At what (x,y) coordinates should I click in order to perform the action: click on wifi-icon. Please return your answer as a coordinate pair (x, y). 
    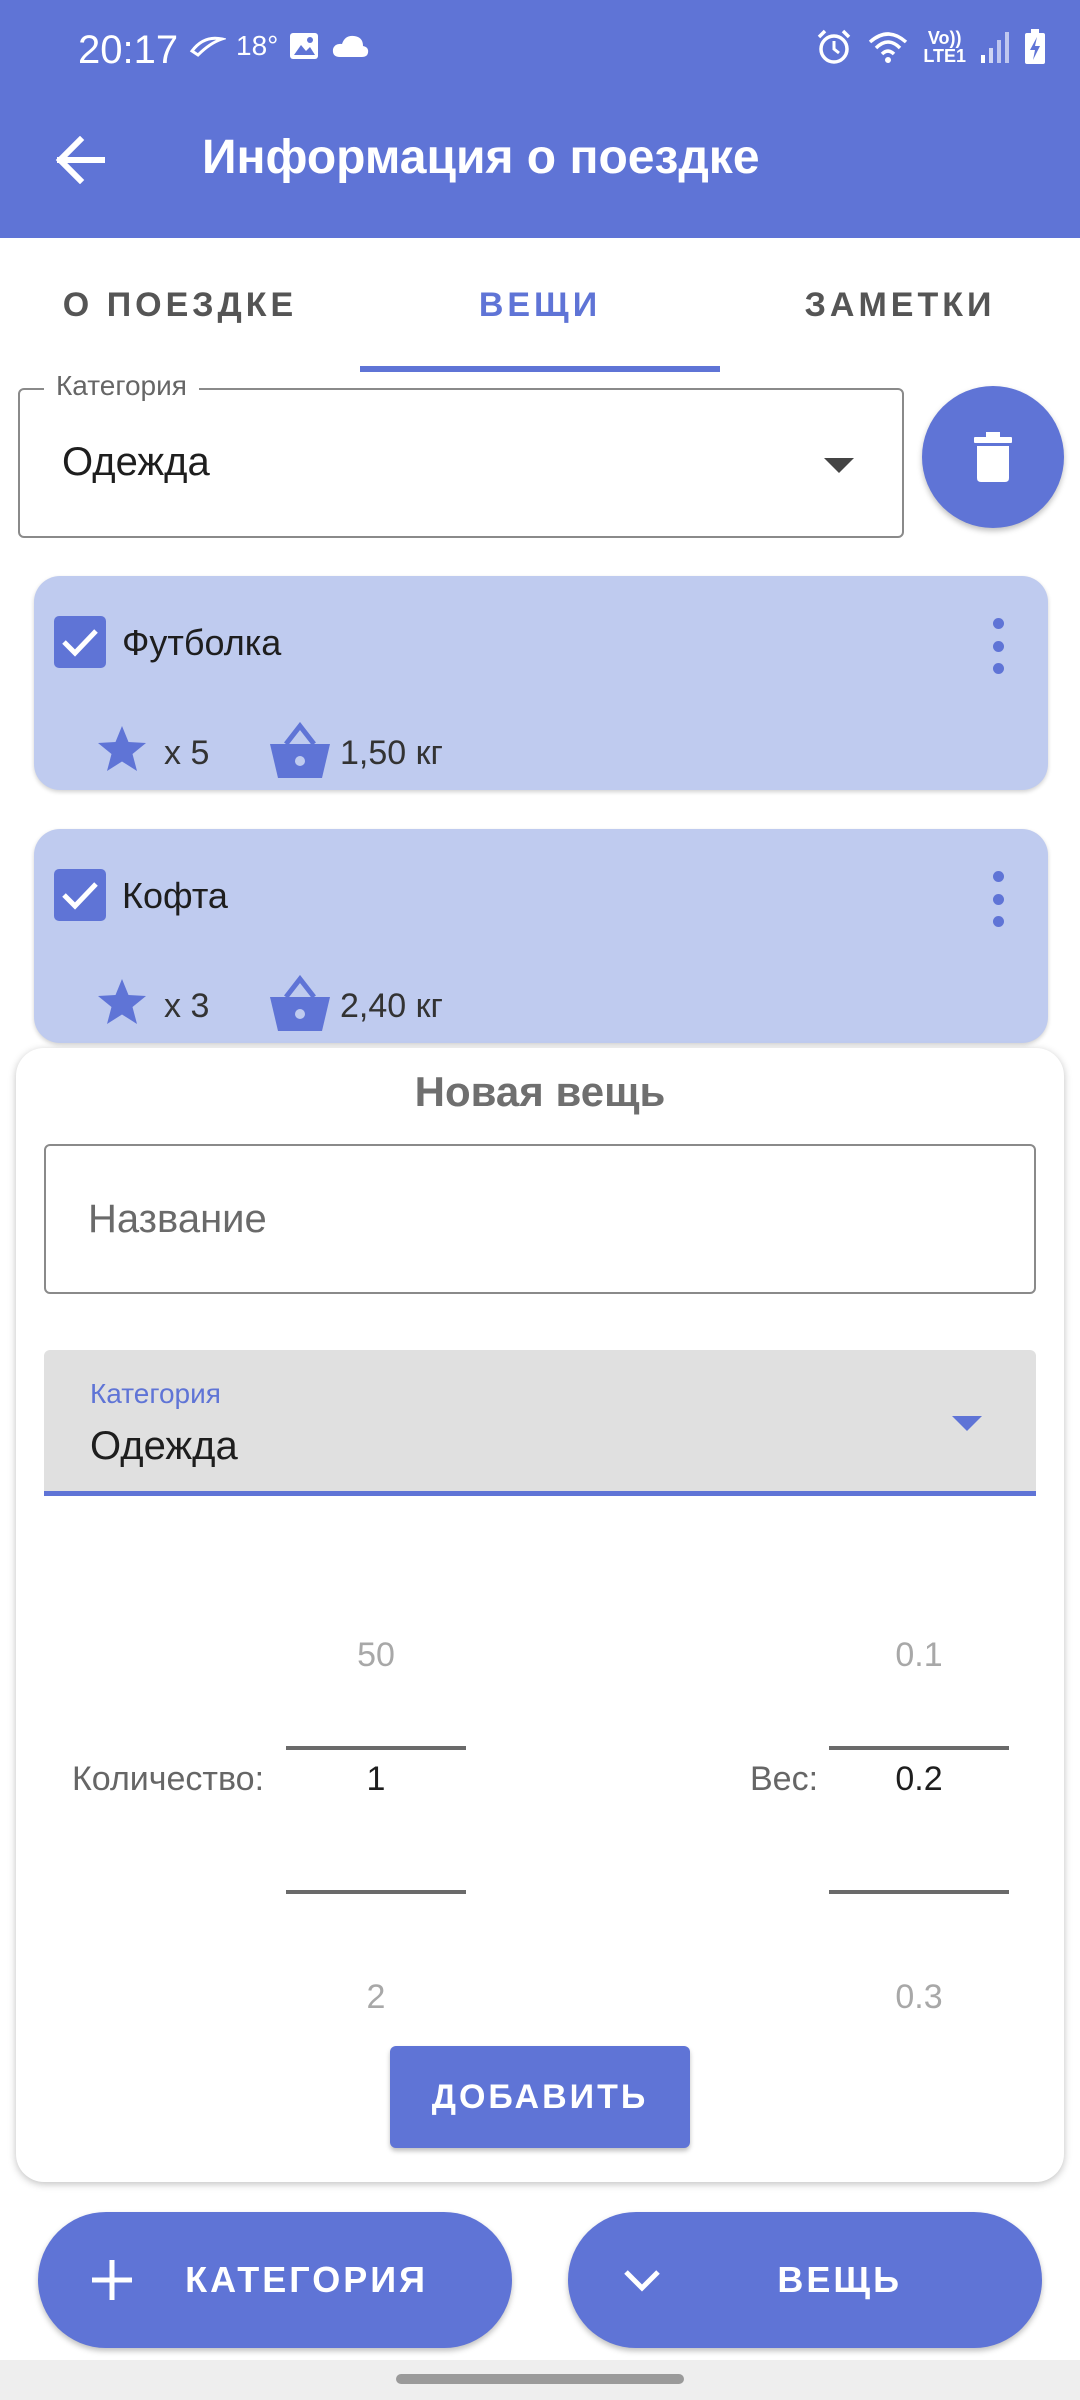
    Looking at the image, I should click on (888, 47).